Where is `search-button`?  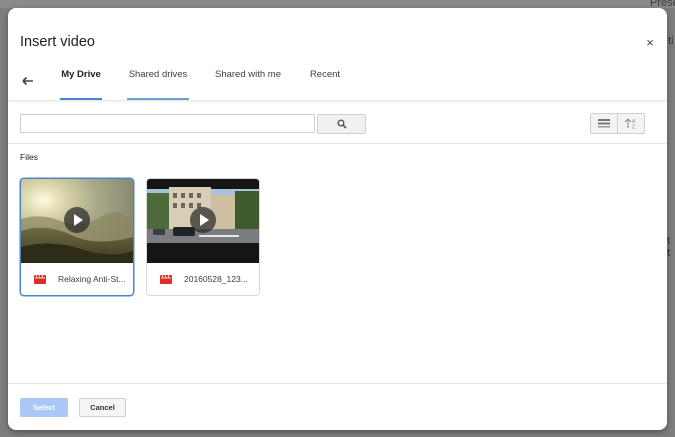 search-button is located at coordinates (341, 124).